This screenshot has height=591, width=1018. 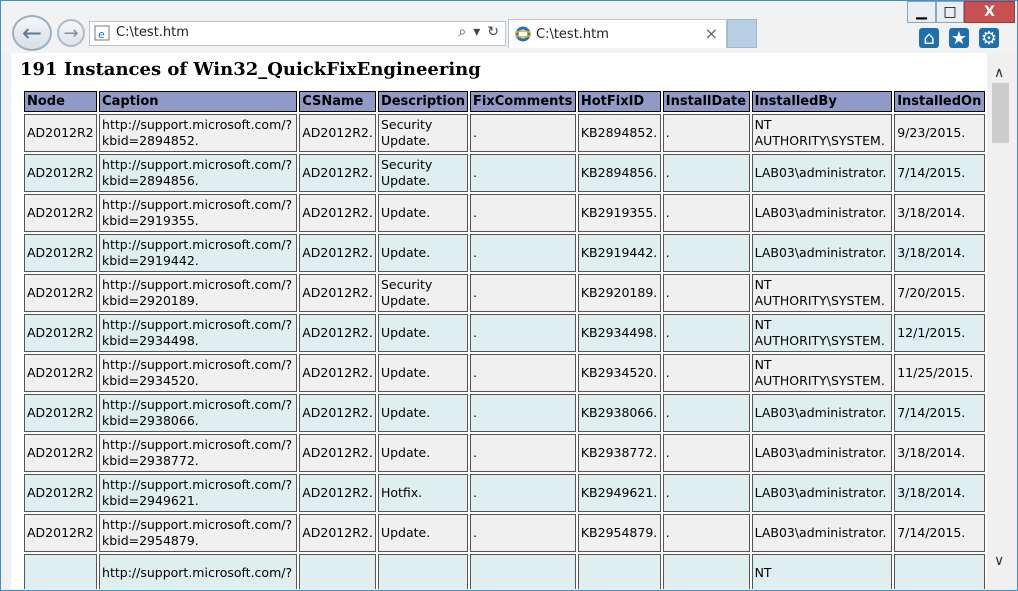 I want to click on forward-button: →, so click(x=71, y=33).